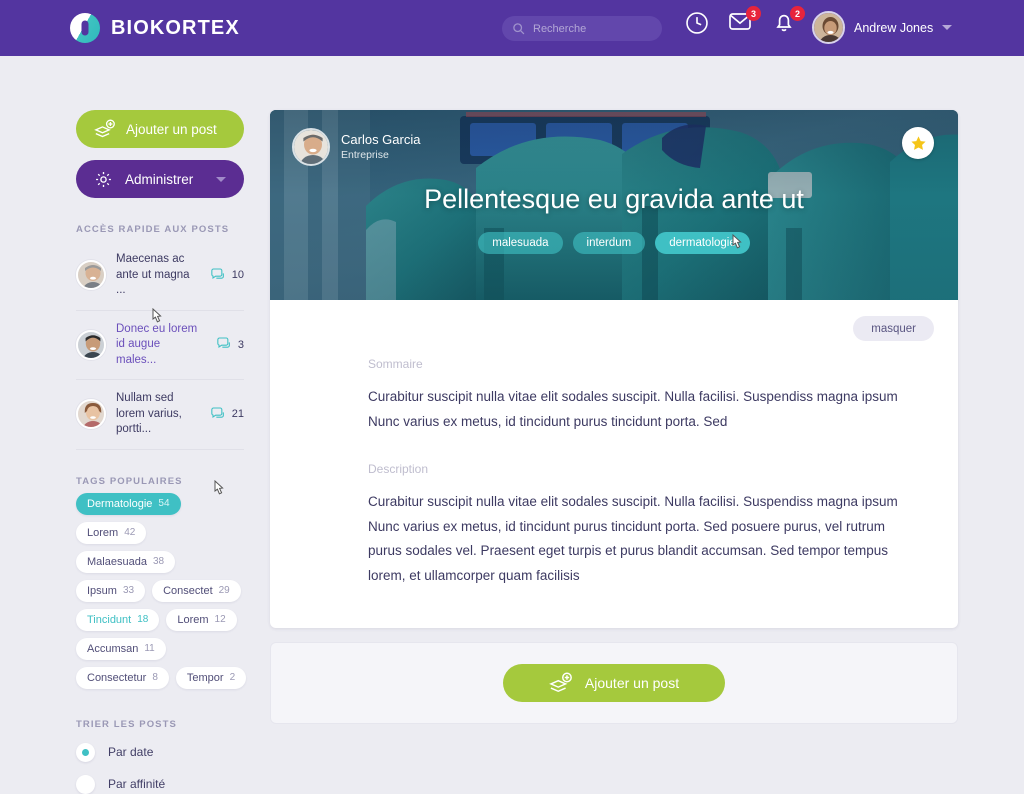  I want to click on tag-count: 33, so click(128, 591).